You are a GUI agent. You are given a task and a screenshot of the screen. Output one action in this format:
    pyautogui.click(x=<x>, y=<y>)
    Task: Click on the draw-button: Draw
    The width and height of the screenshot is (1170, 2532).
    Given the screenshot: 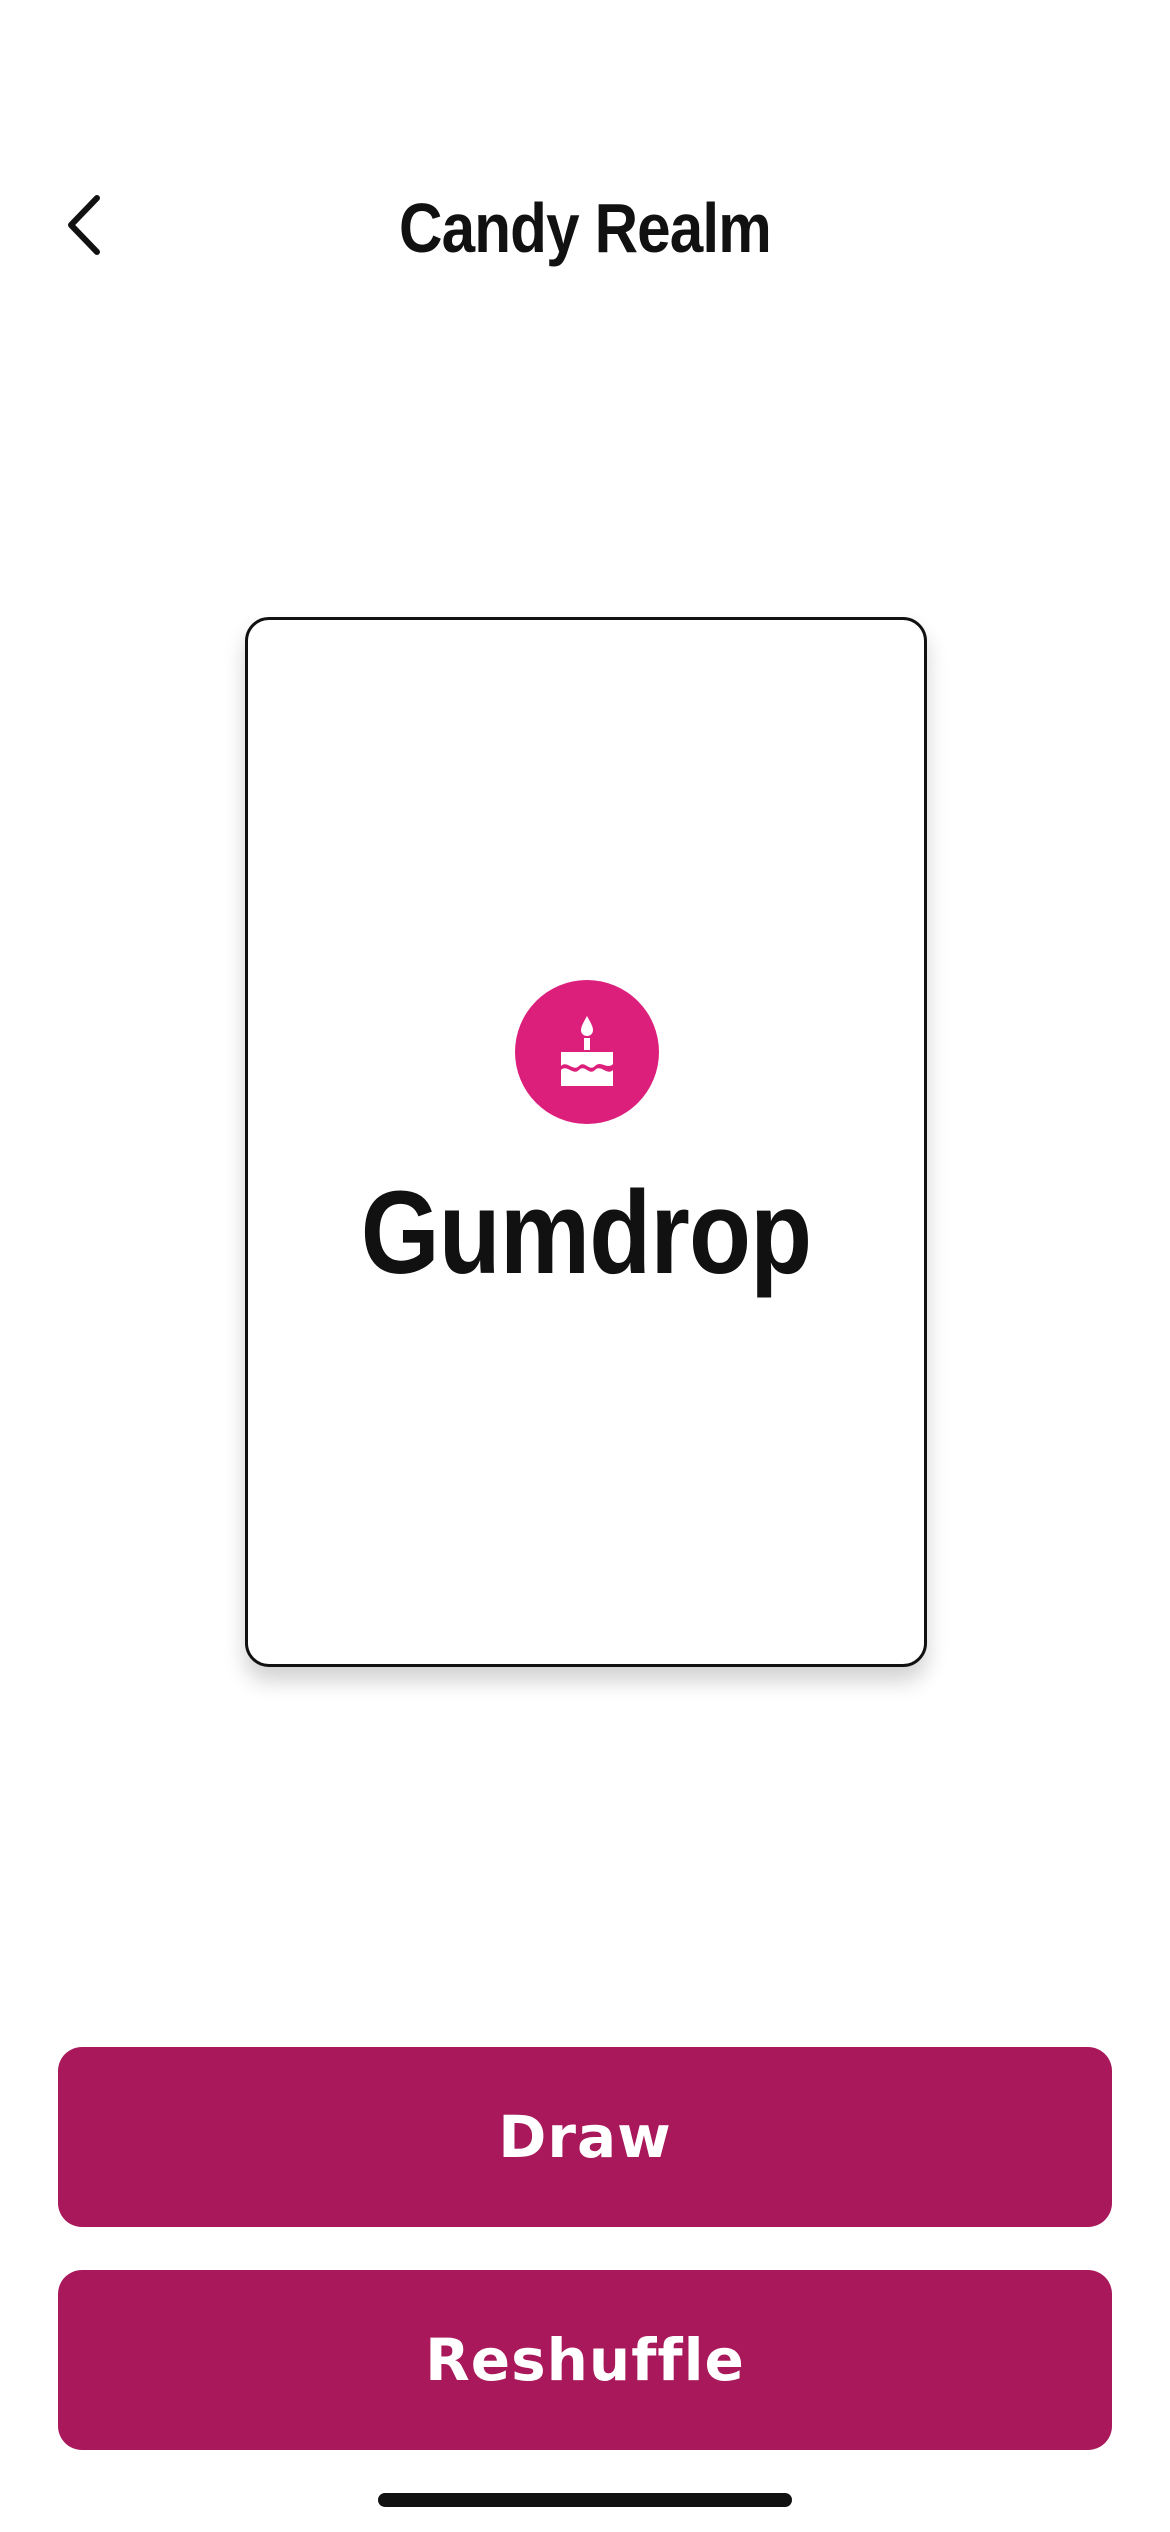 What is the action you would take?
    pyautogui.click(x=585, y=2137)
    